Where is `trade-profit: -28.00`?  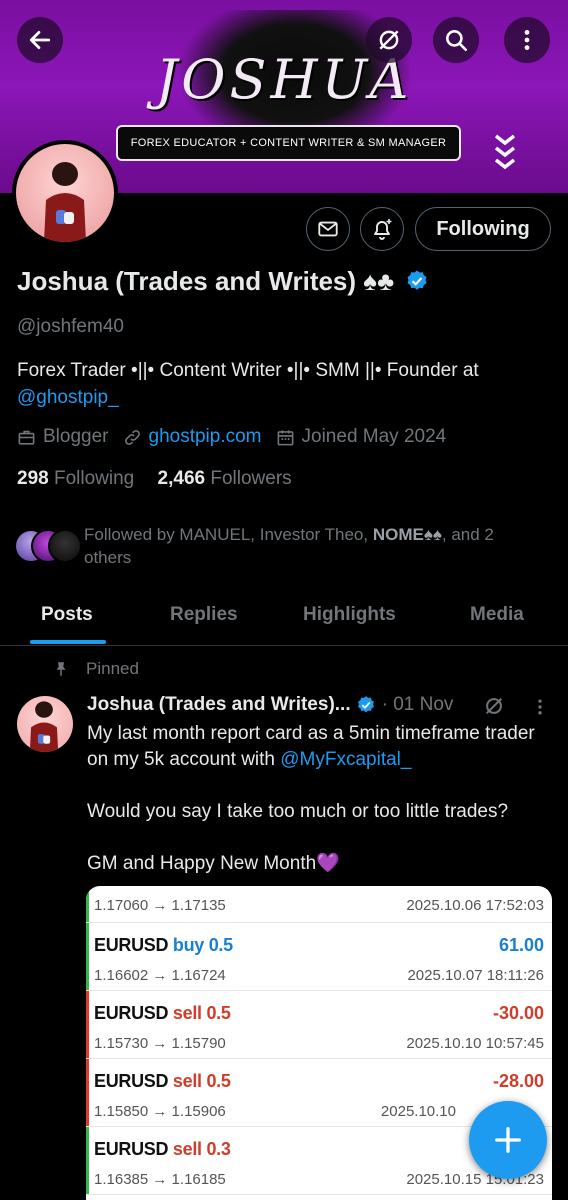
trade-profit: -28.00 is located at coordinates (518, 1081).